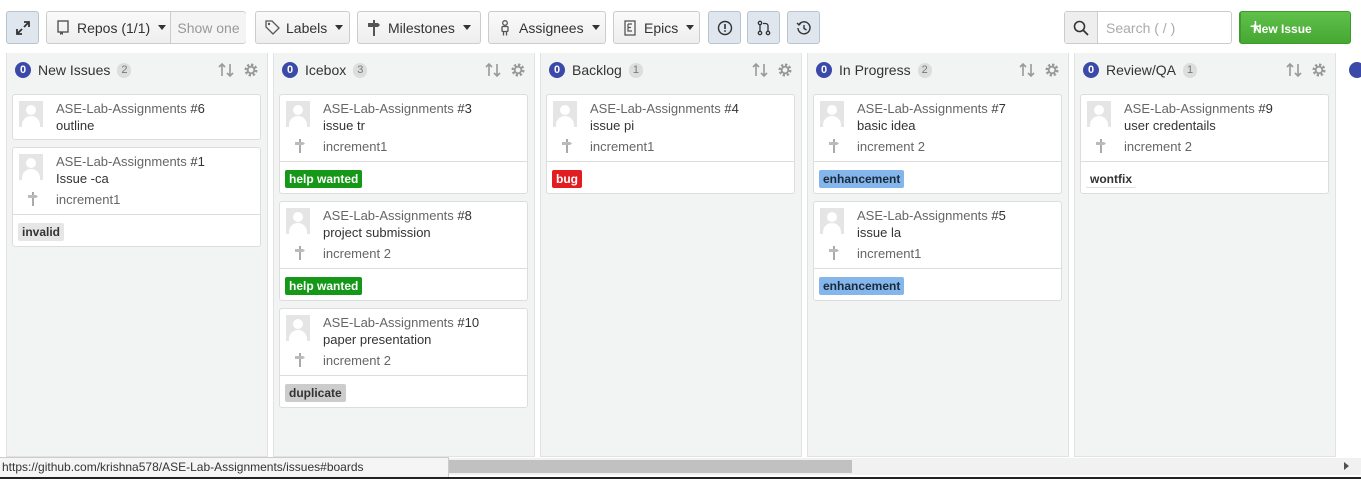  I want to click on issue-count-badge: 2, so click(124, 70).